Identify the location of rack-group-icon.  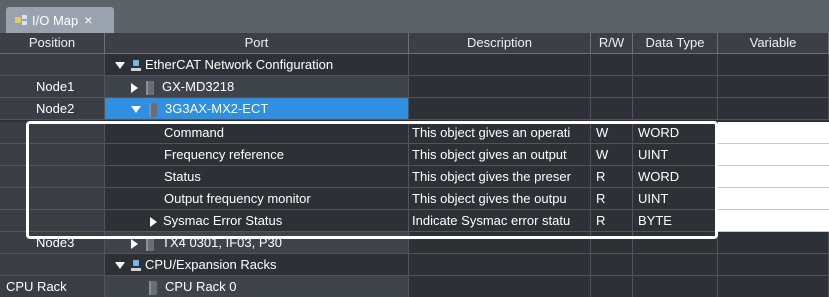
(136, 265).